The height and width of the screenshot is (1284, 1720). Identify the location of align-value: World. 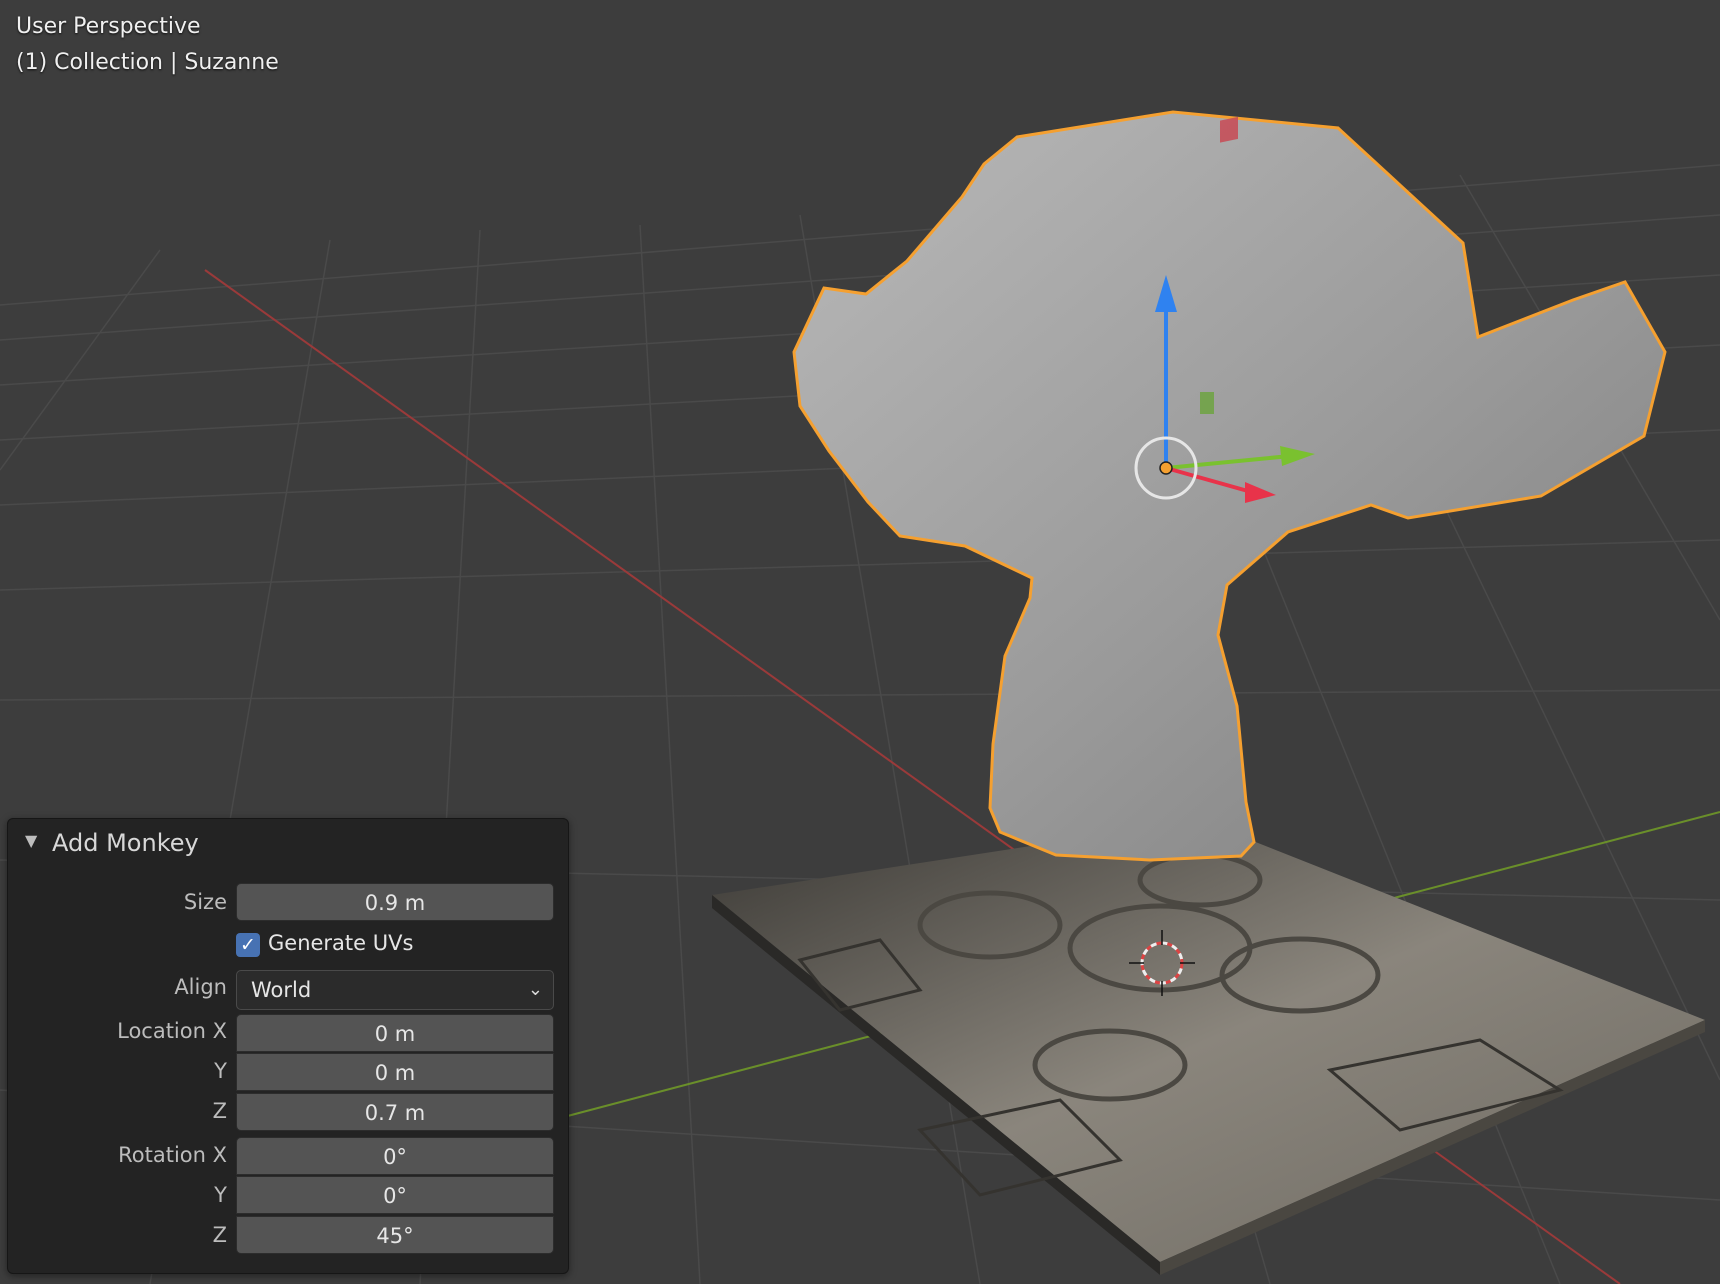
(281, 990).